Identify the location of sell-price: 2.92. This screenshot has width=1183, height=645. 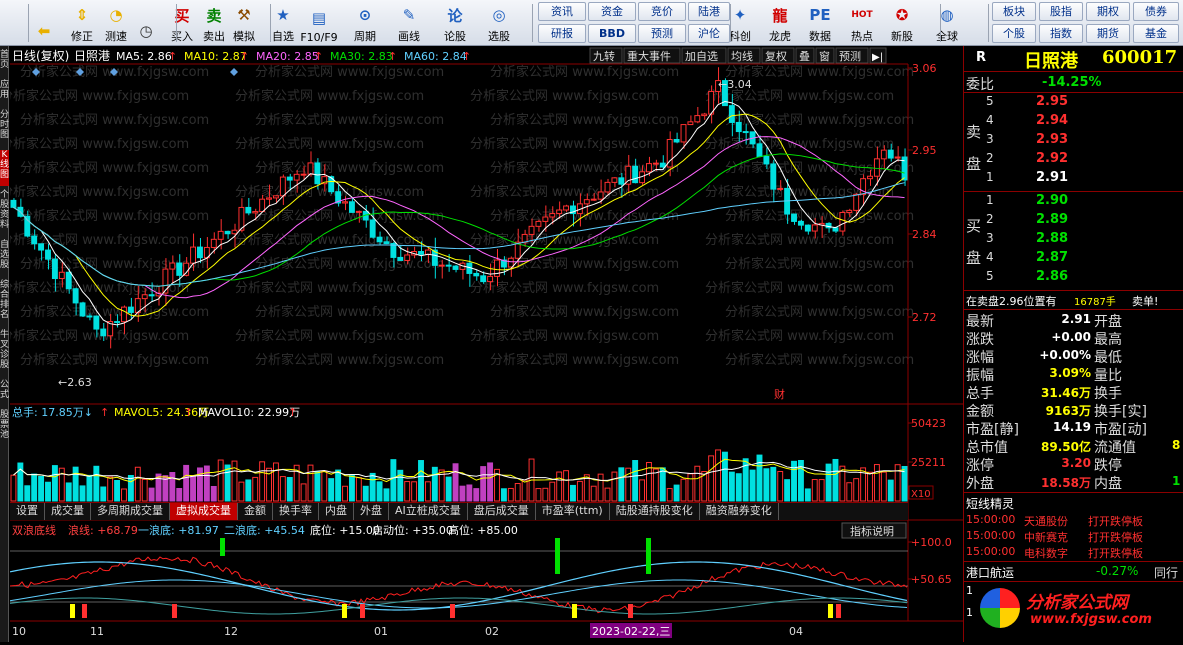
(1052, 158).